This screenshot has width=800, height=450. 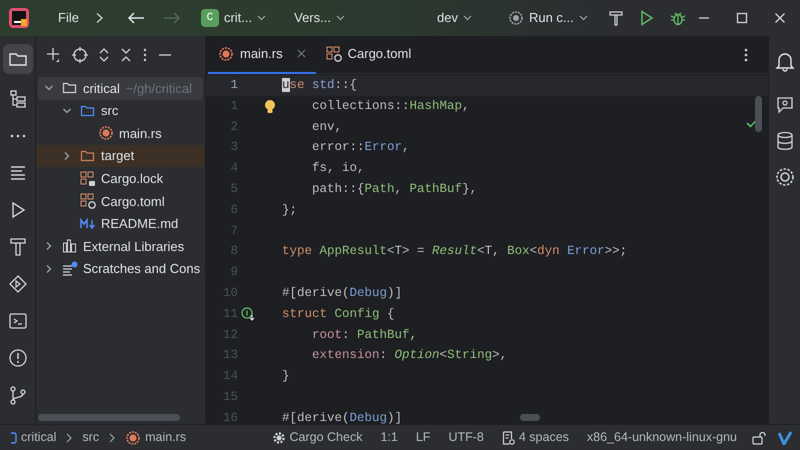 What do you see at coordinates (120, 111) in the screenshot?
I see `tree-item: src` at bounding box center [120, 111].